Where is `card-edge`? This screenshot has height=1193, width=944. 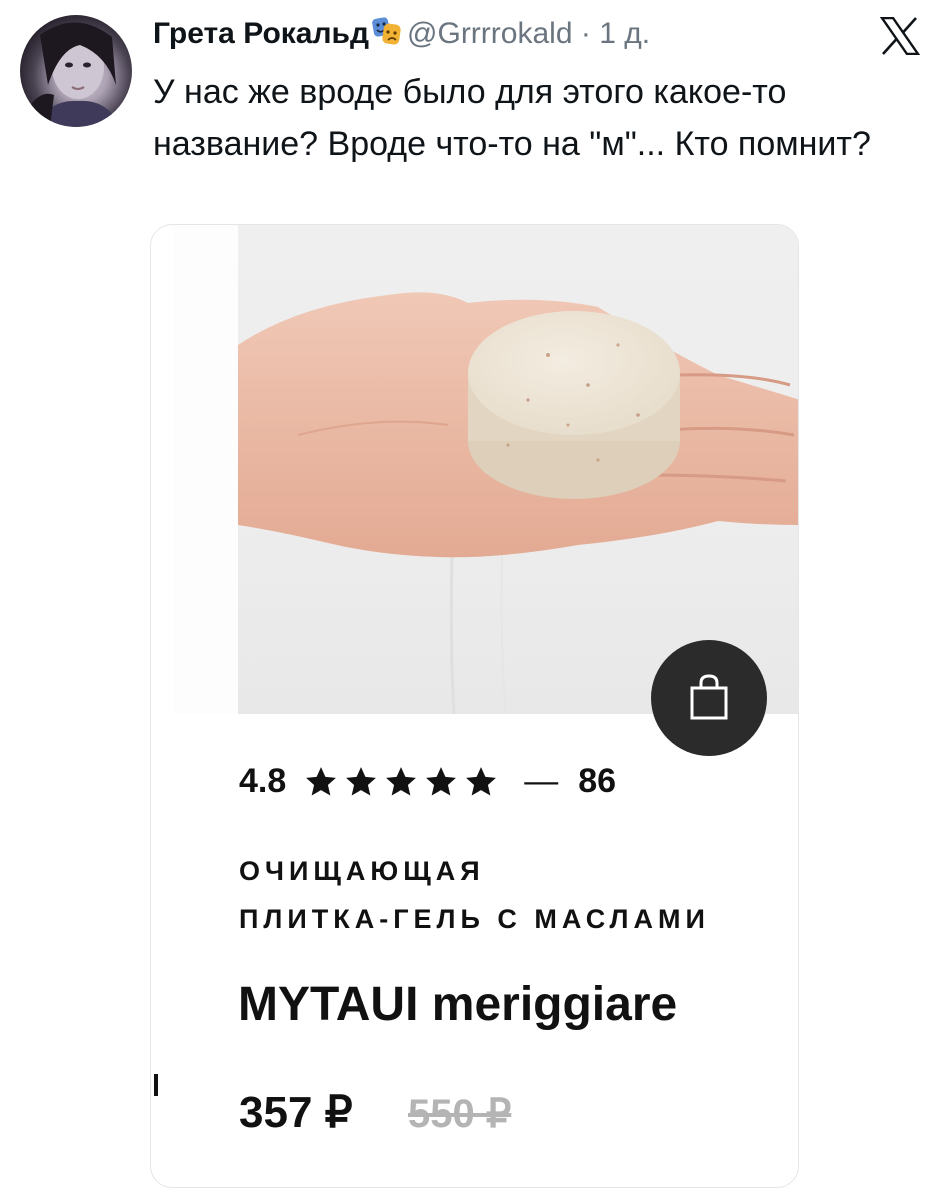
card-edge is located at coordinates (162, 469).